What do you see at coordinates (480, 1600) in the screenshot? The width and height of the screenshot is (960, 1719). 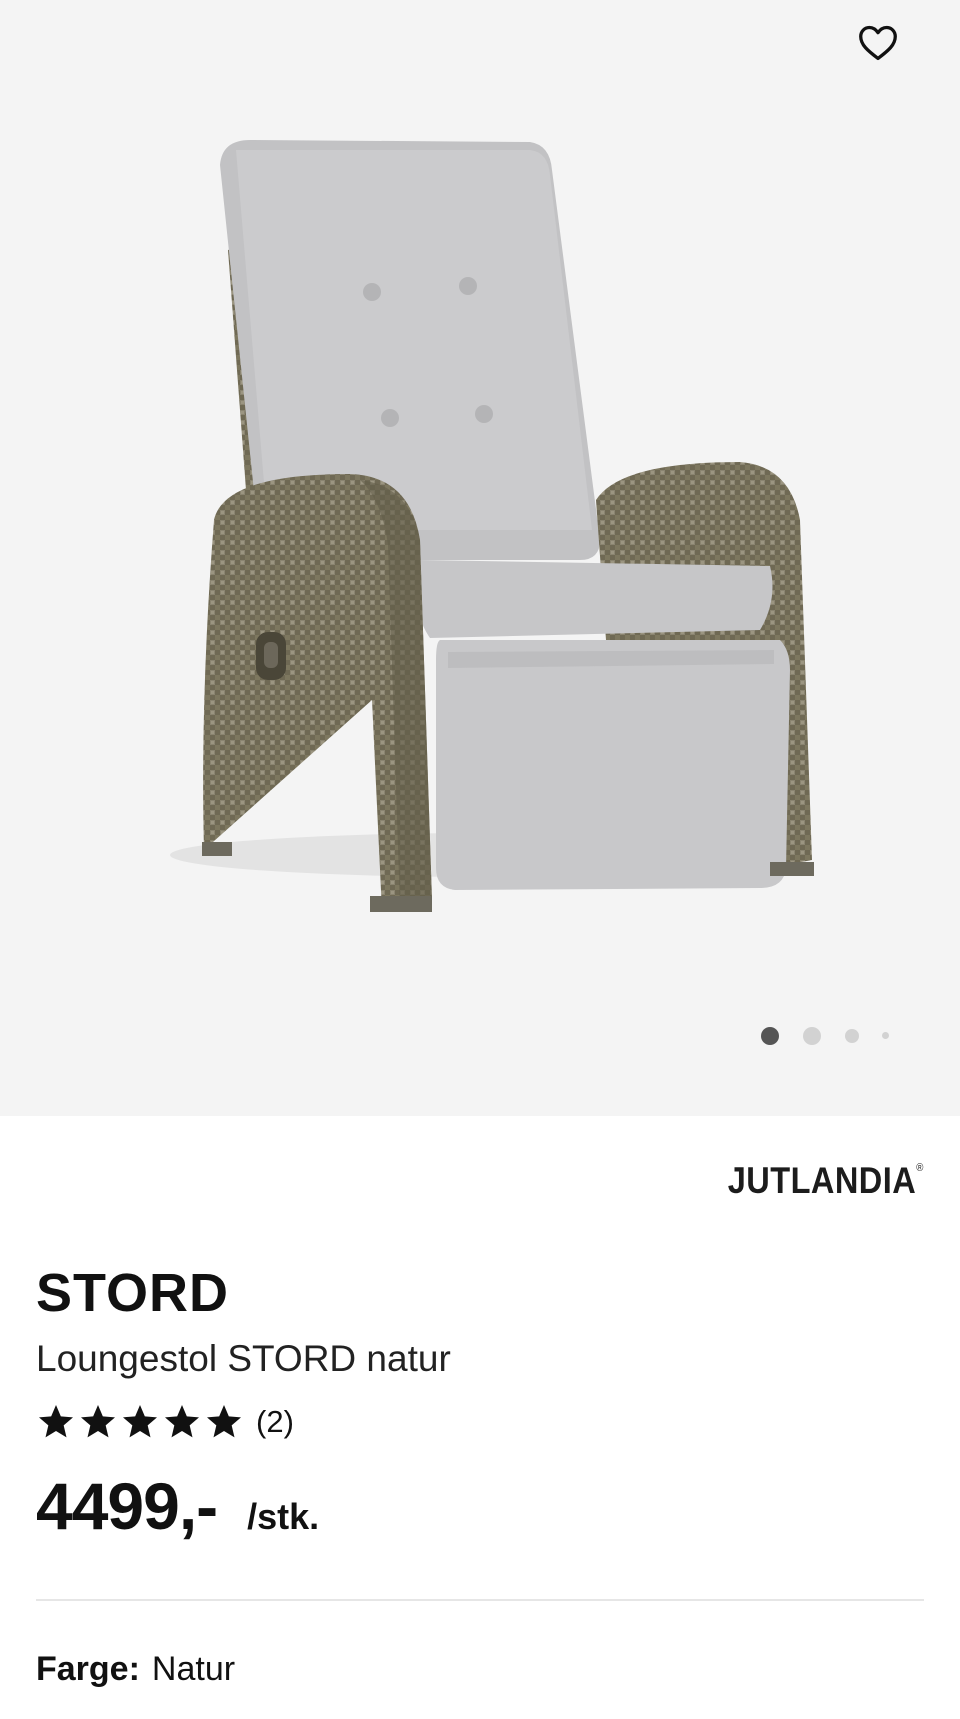 I see `divider` at bounding box center [480, 1600].